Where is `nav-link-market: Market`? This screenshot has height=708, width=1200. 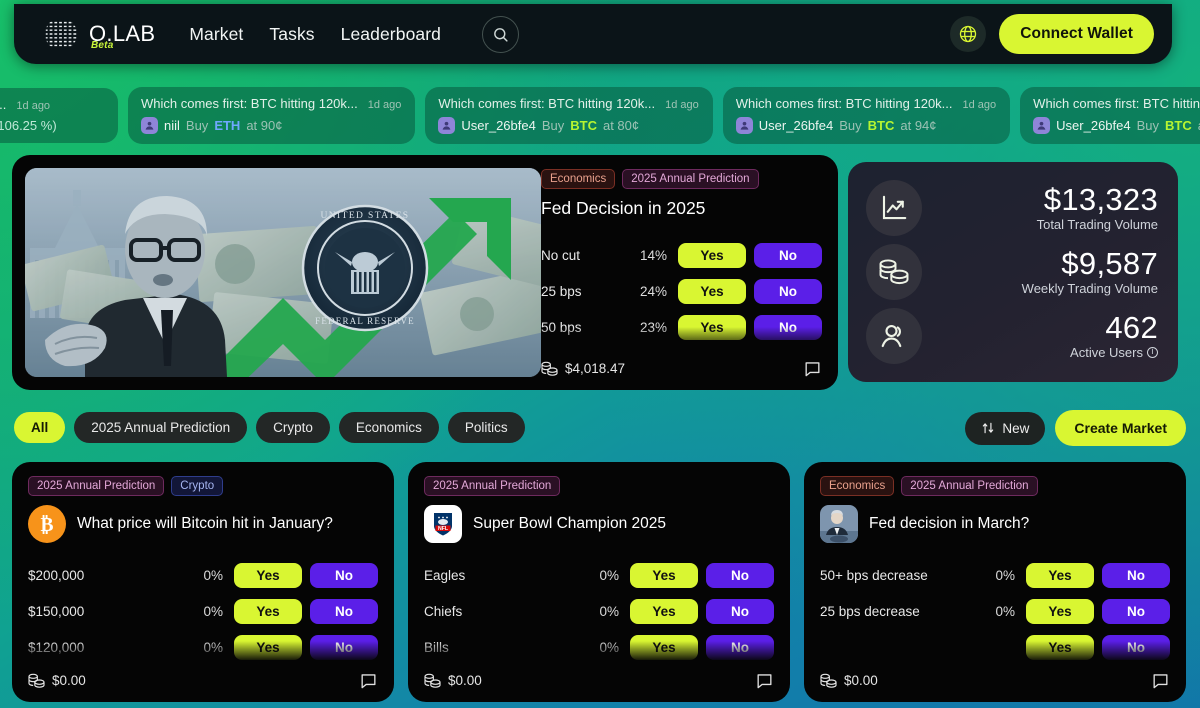 nav-link-market: Market is located at coordinates (216, 34).